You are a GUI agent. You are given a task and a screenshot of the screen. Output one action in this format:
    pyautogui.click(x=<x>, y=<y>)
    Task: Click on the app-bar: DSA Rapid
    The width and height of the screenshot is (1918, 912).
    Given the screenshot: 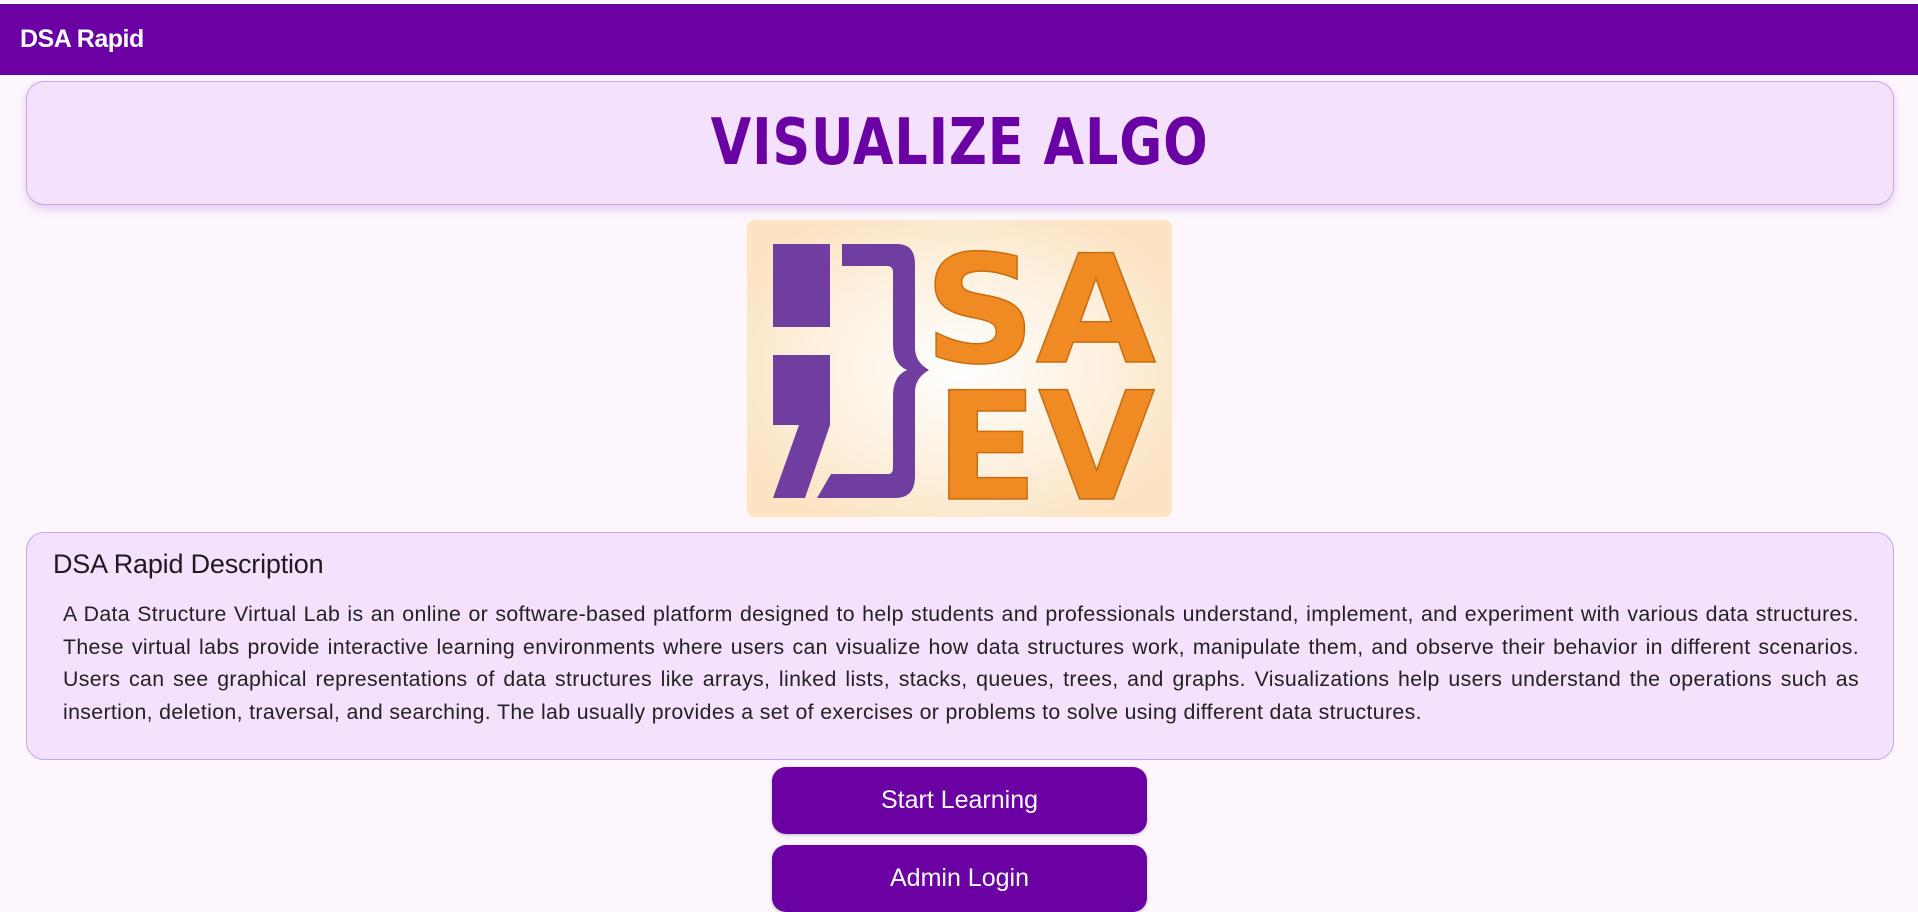 What is the action you would take?
    pyautogui.click(x=959, y=39)
    